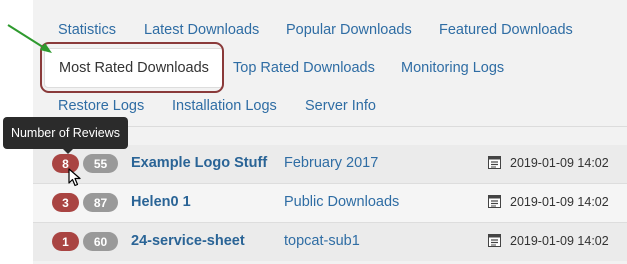  Describe the element at coordinates (65, 202) in the screenshot. I see `rating-badge: 3` at that location.